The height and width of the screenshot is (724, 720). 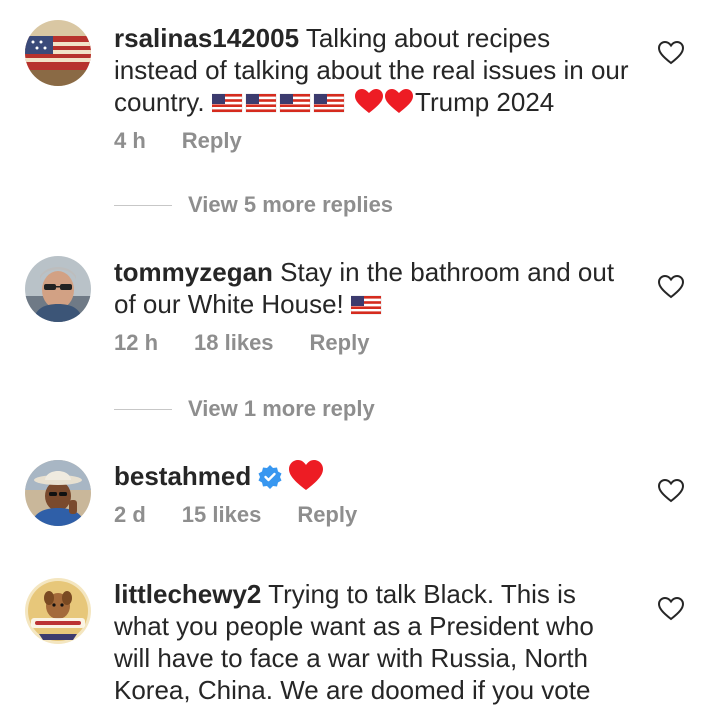 What do you see at coordinates (206, 38) in the screenshot?
I see `comment-username: rsalinas142005` at bounding box center [206, 38].